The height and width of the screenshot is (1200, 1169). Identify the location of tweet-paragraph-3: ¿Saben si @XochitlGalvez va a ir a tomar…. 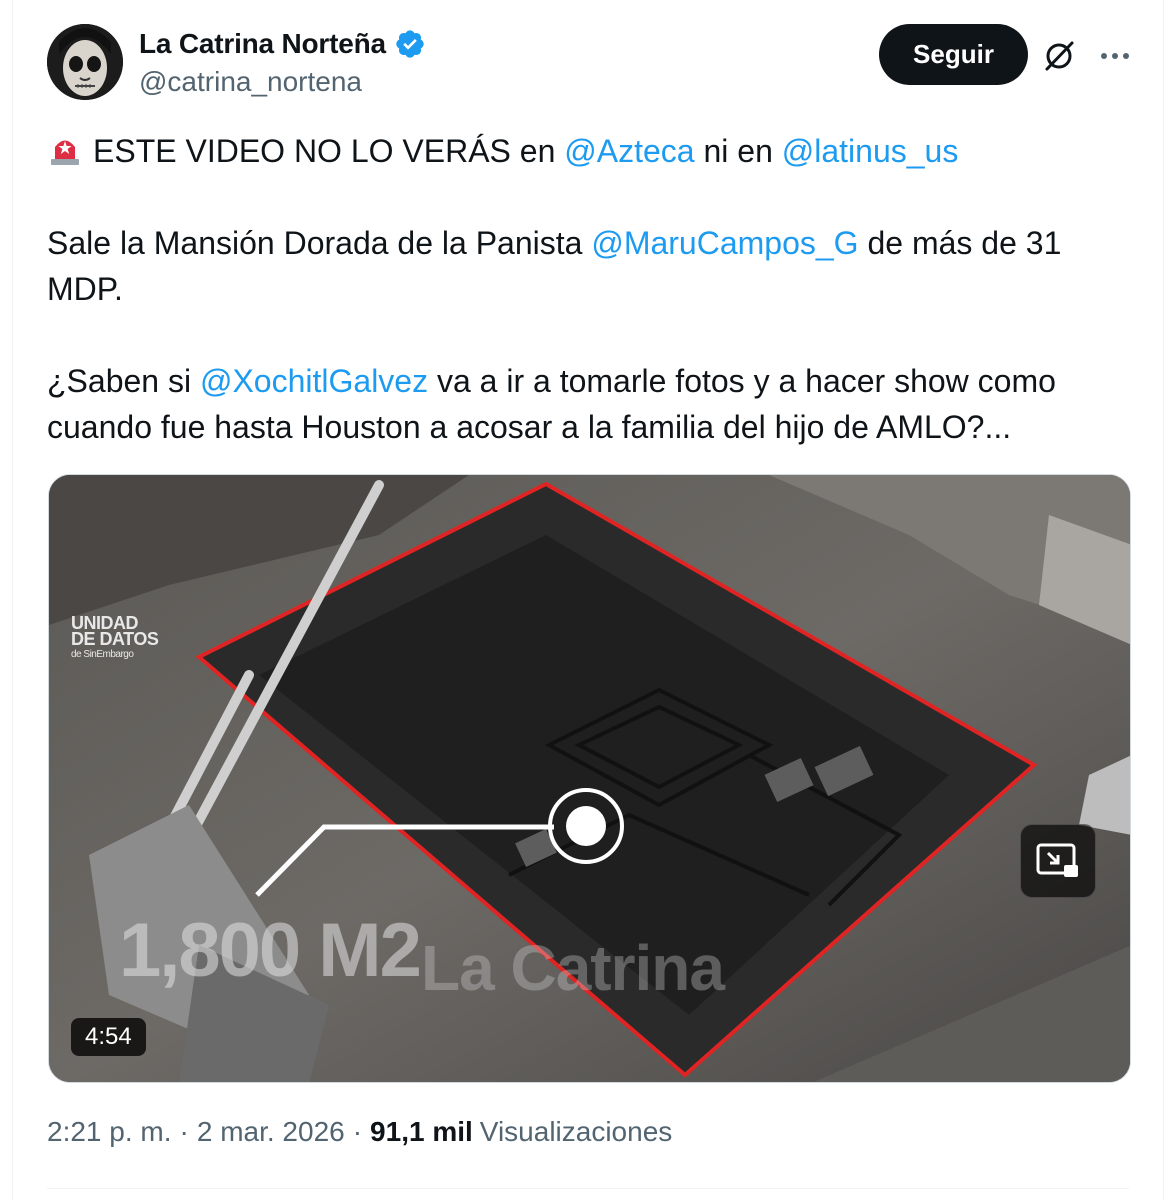
(592, 404).